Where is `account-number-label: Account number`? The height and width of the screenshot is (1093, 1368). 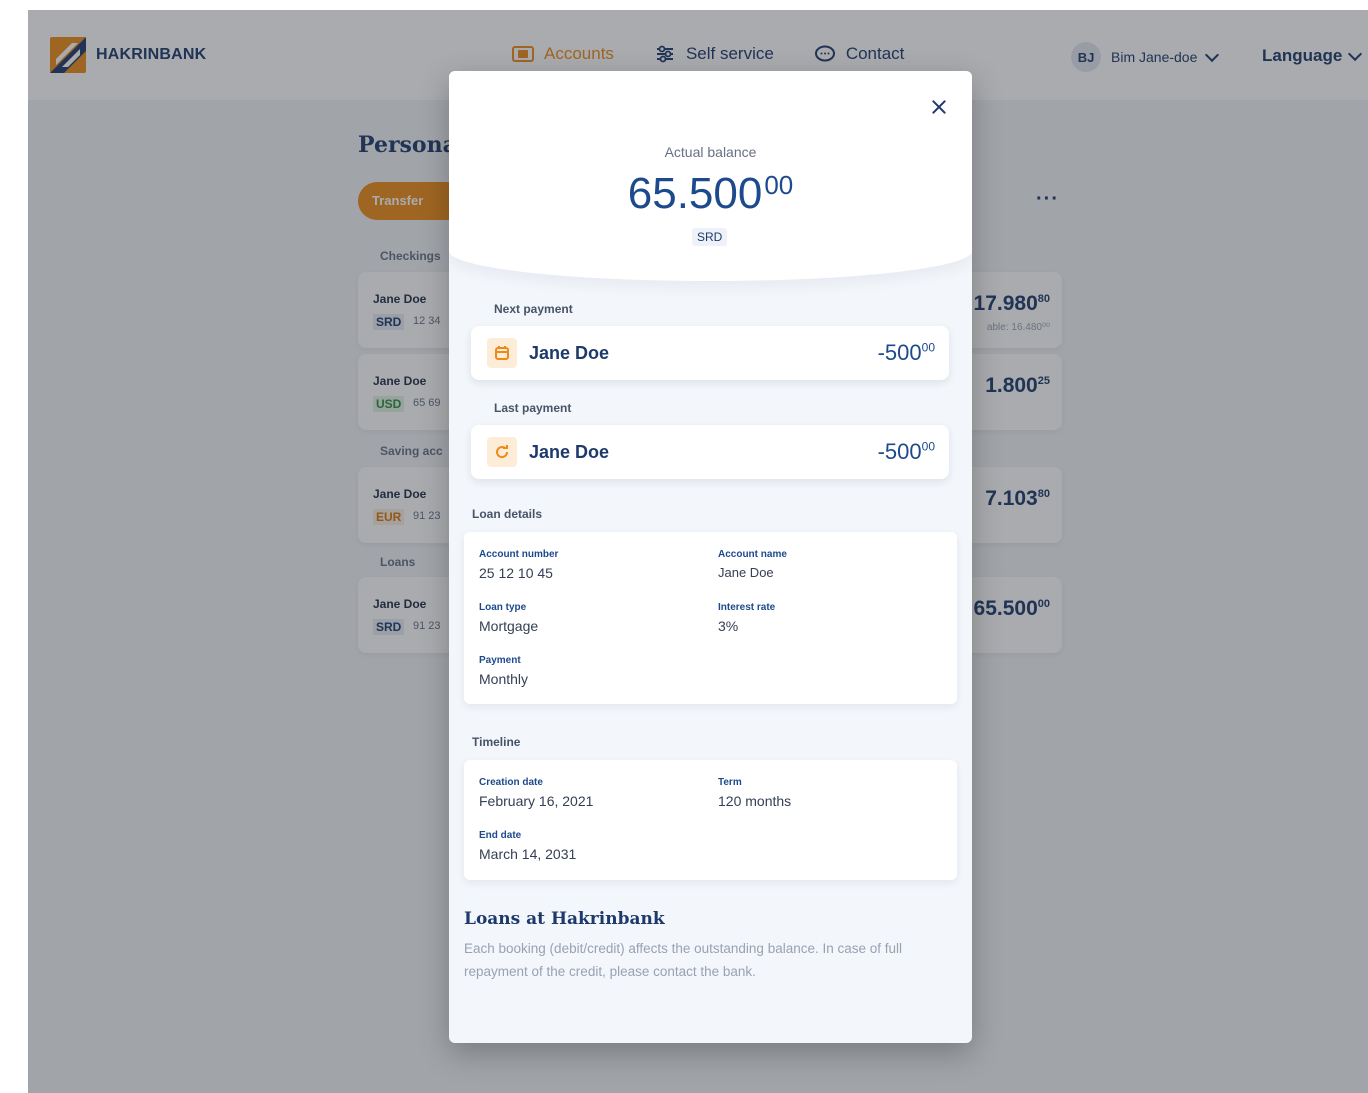 account-number-label: Account number is located at coordinates (519, 554).